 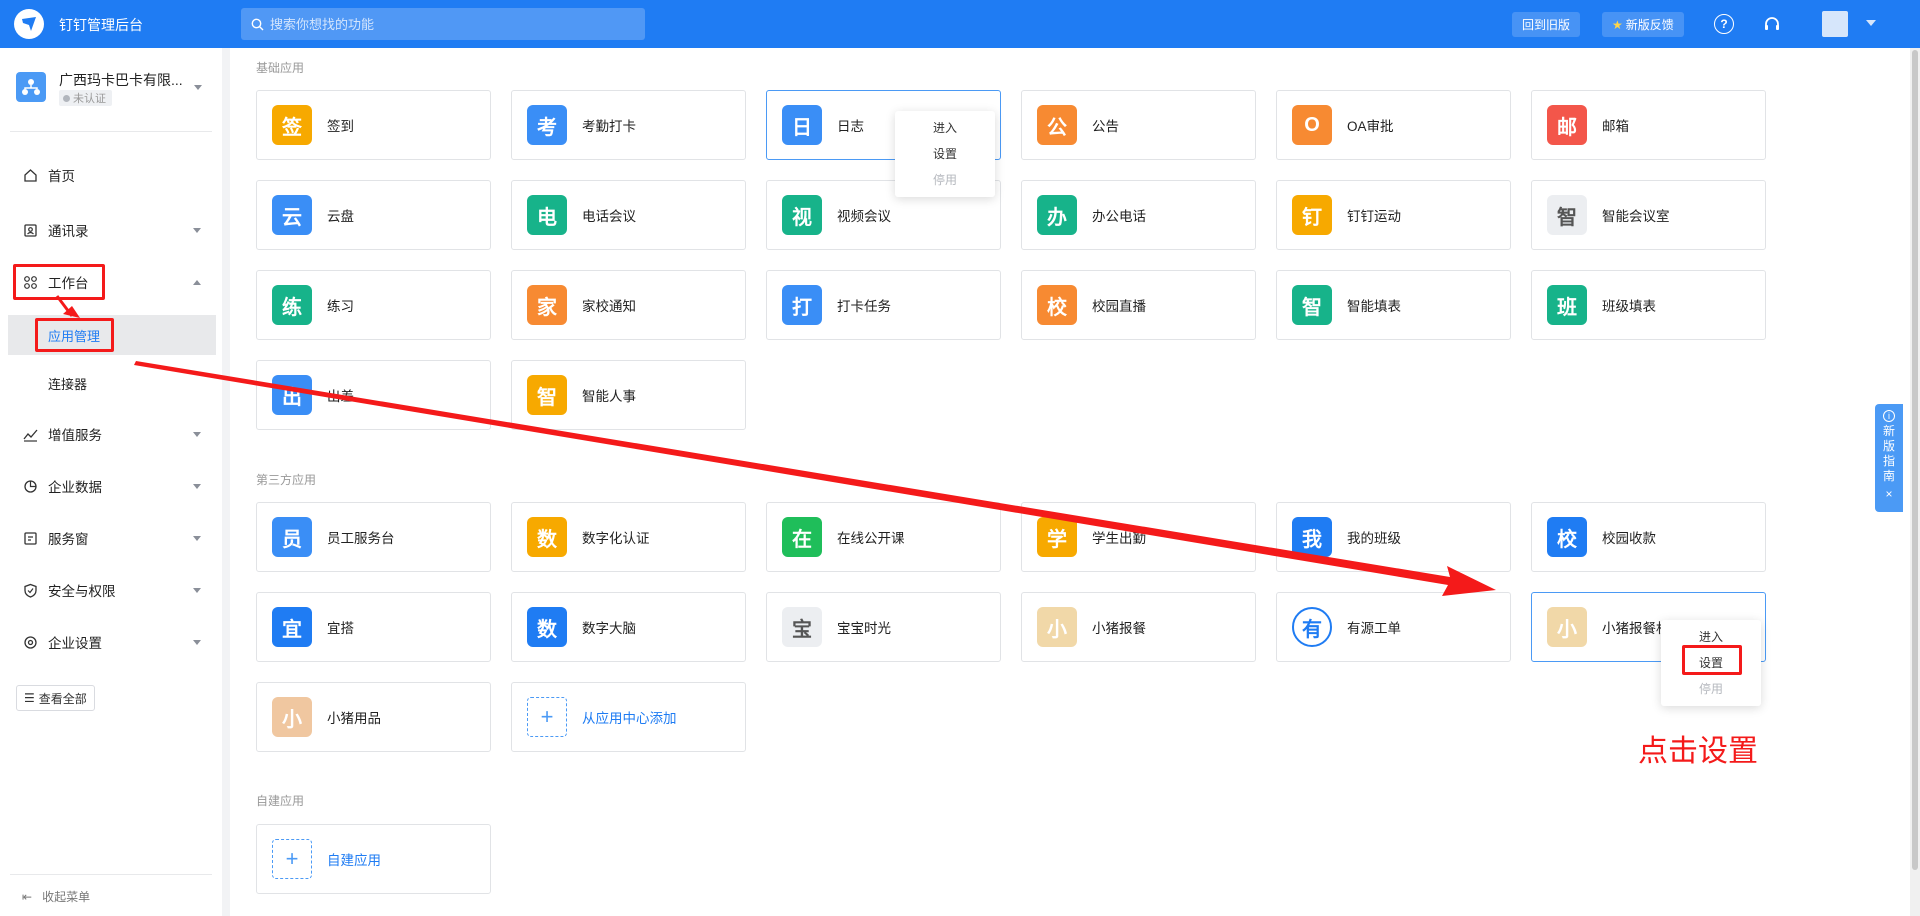 What do you see at coordinates (1889, 416) in the screenshot?
I see `info-icon: i` at bounding box center [1889, 416].